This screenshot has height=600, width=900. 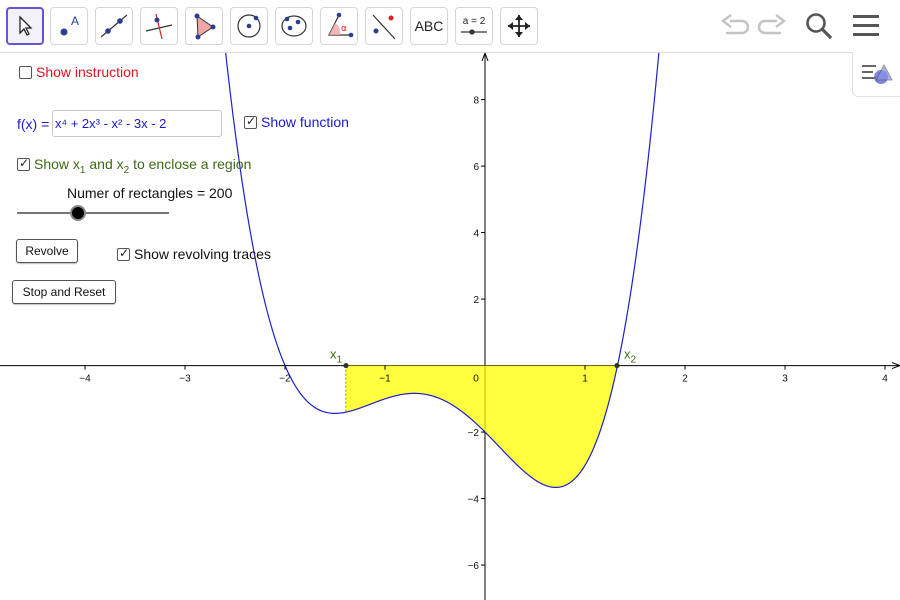 What do you see at coordinates (336, 356) in the screenshot?
I see `x1-label: x1` at bounding box center [336, 356].